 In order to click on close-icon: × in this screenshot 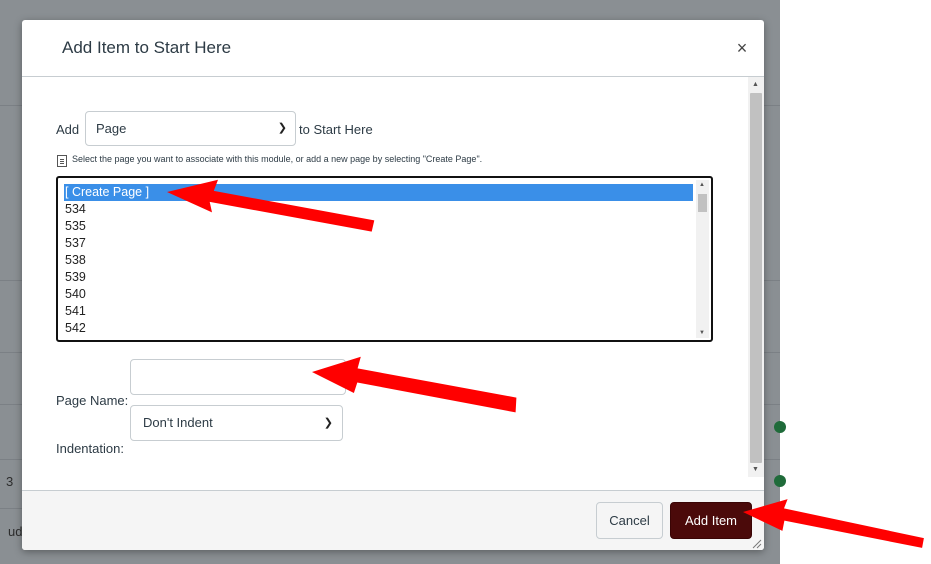, I will do `click(742, 48)`.